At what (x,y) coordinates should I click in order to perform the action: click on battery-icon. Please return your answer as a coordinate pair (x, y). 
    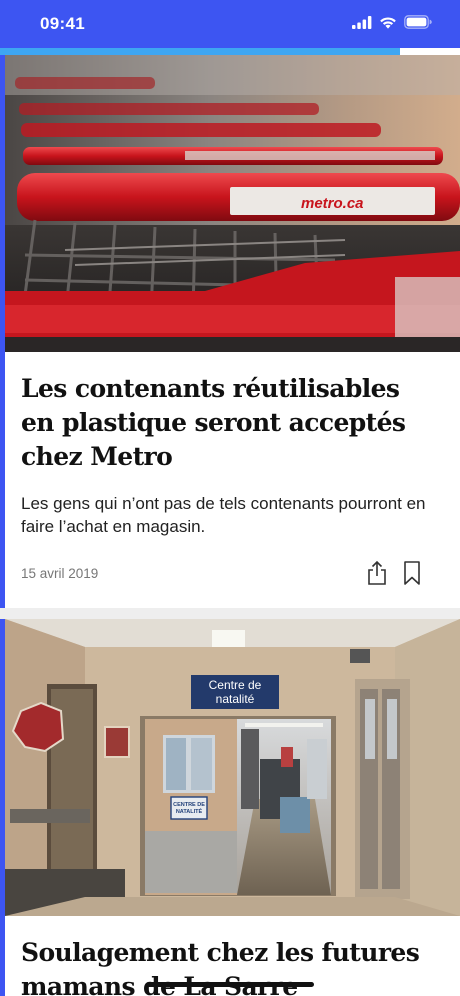
    Looking at the image, I should click on (418, 22).